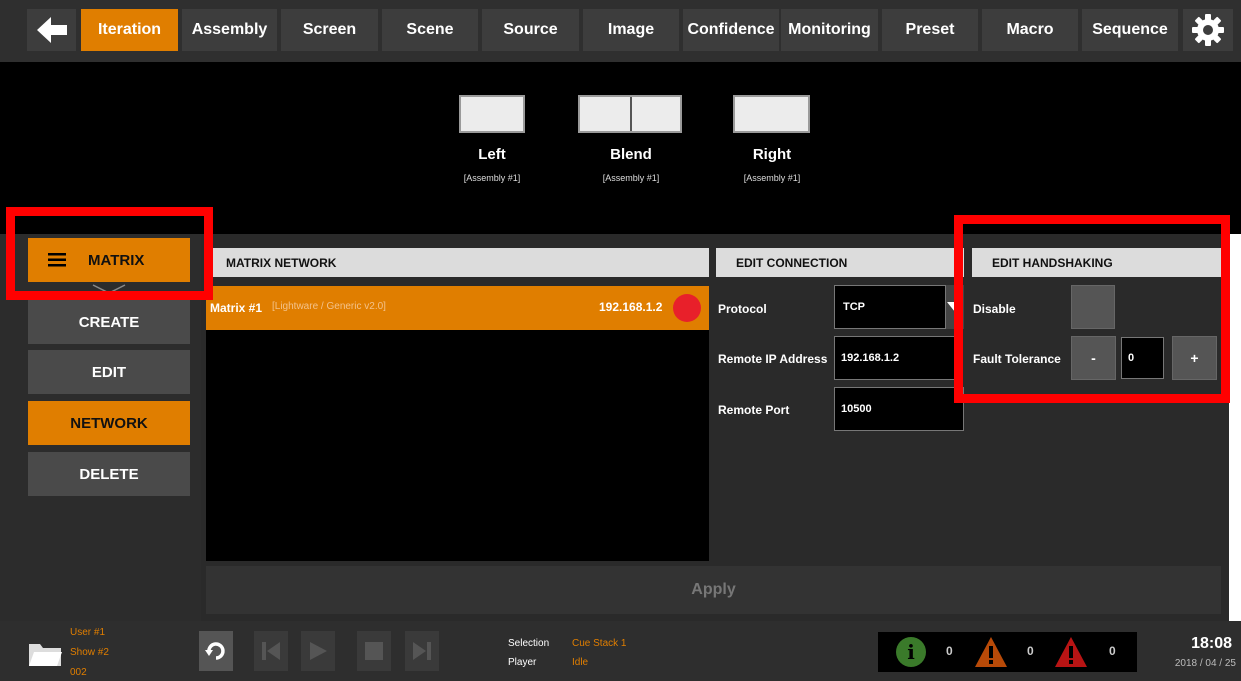  Describe the element at coordinates (773, 359) in the screenshot. I see `remote-ip-label: Remote IP Address` at that location.